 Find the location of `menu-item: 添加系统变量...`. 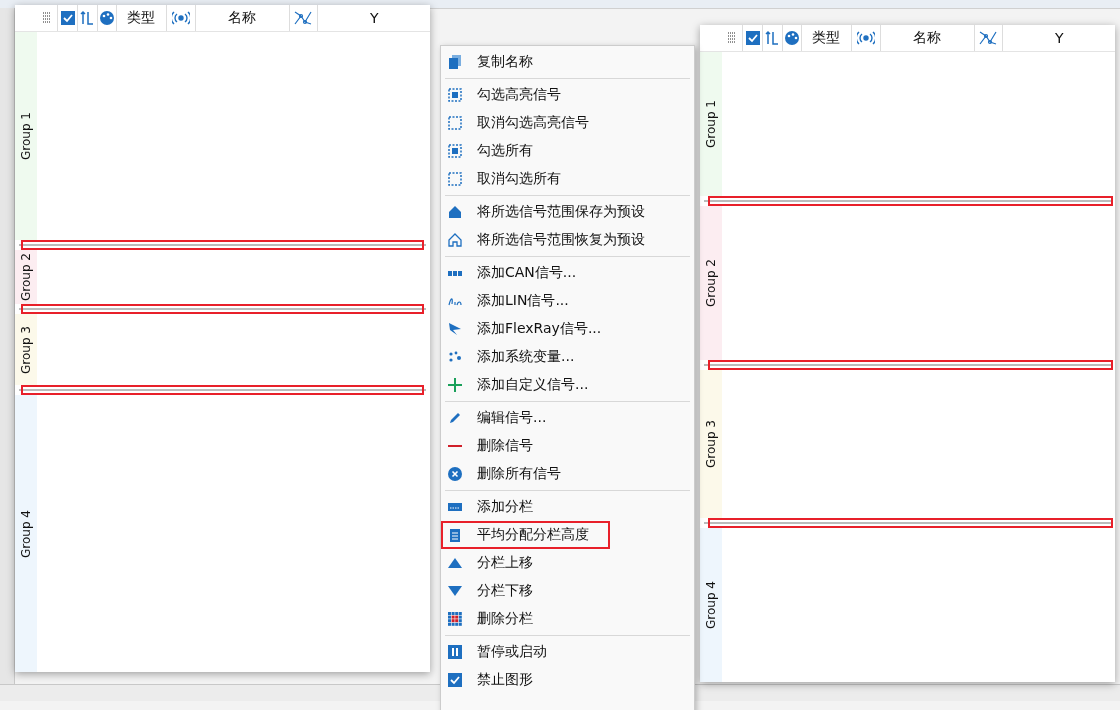

menu-item: 添加系统变量... is located at coordinates (567, 357).